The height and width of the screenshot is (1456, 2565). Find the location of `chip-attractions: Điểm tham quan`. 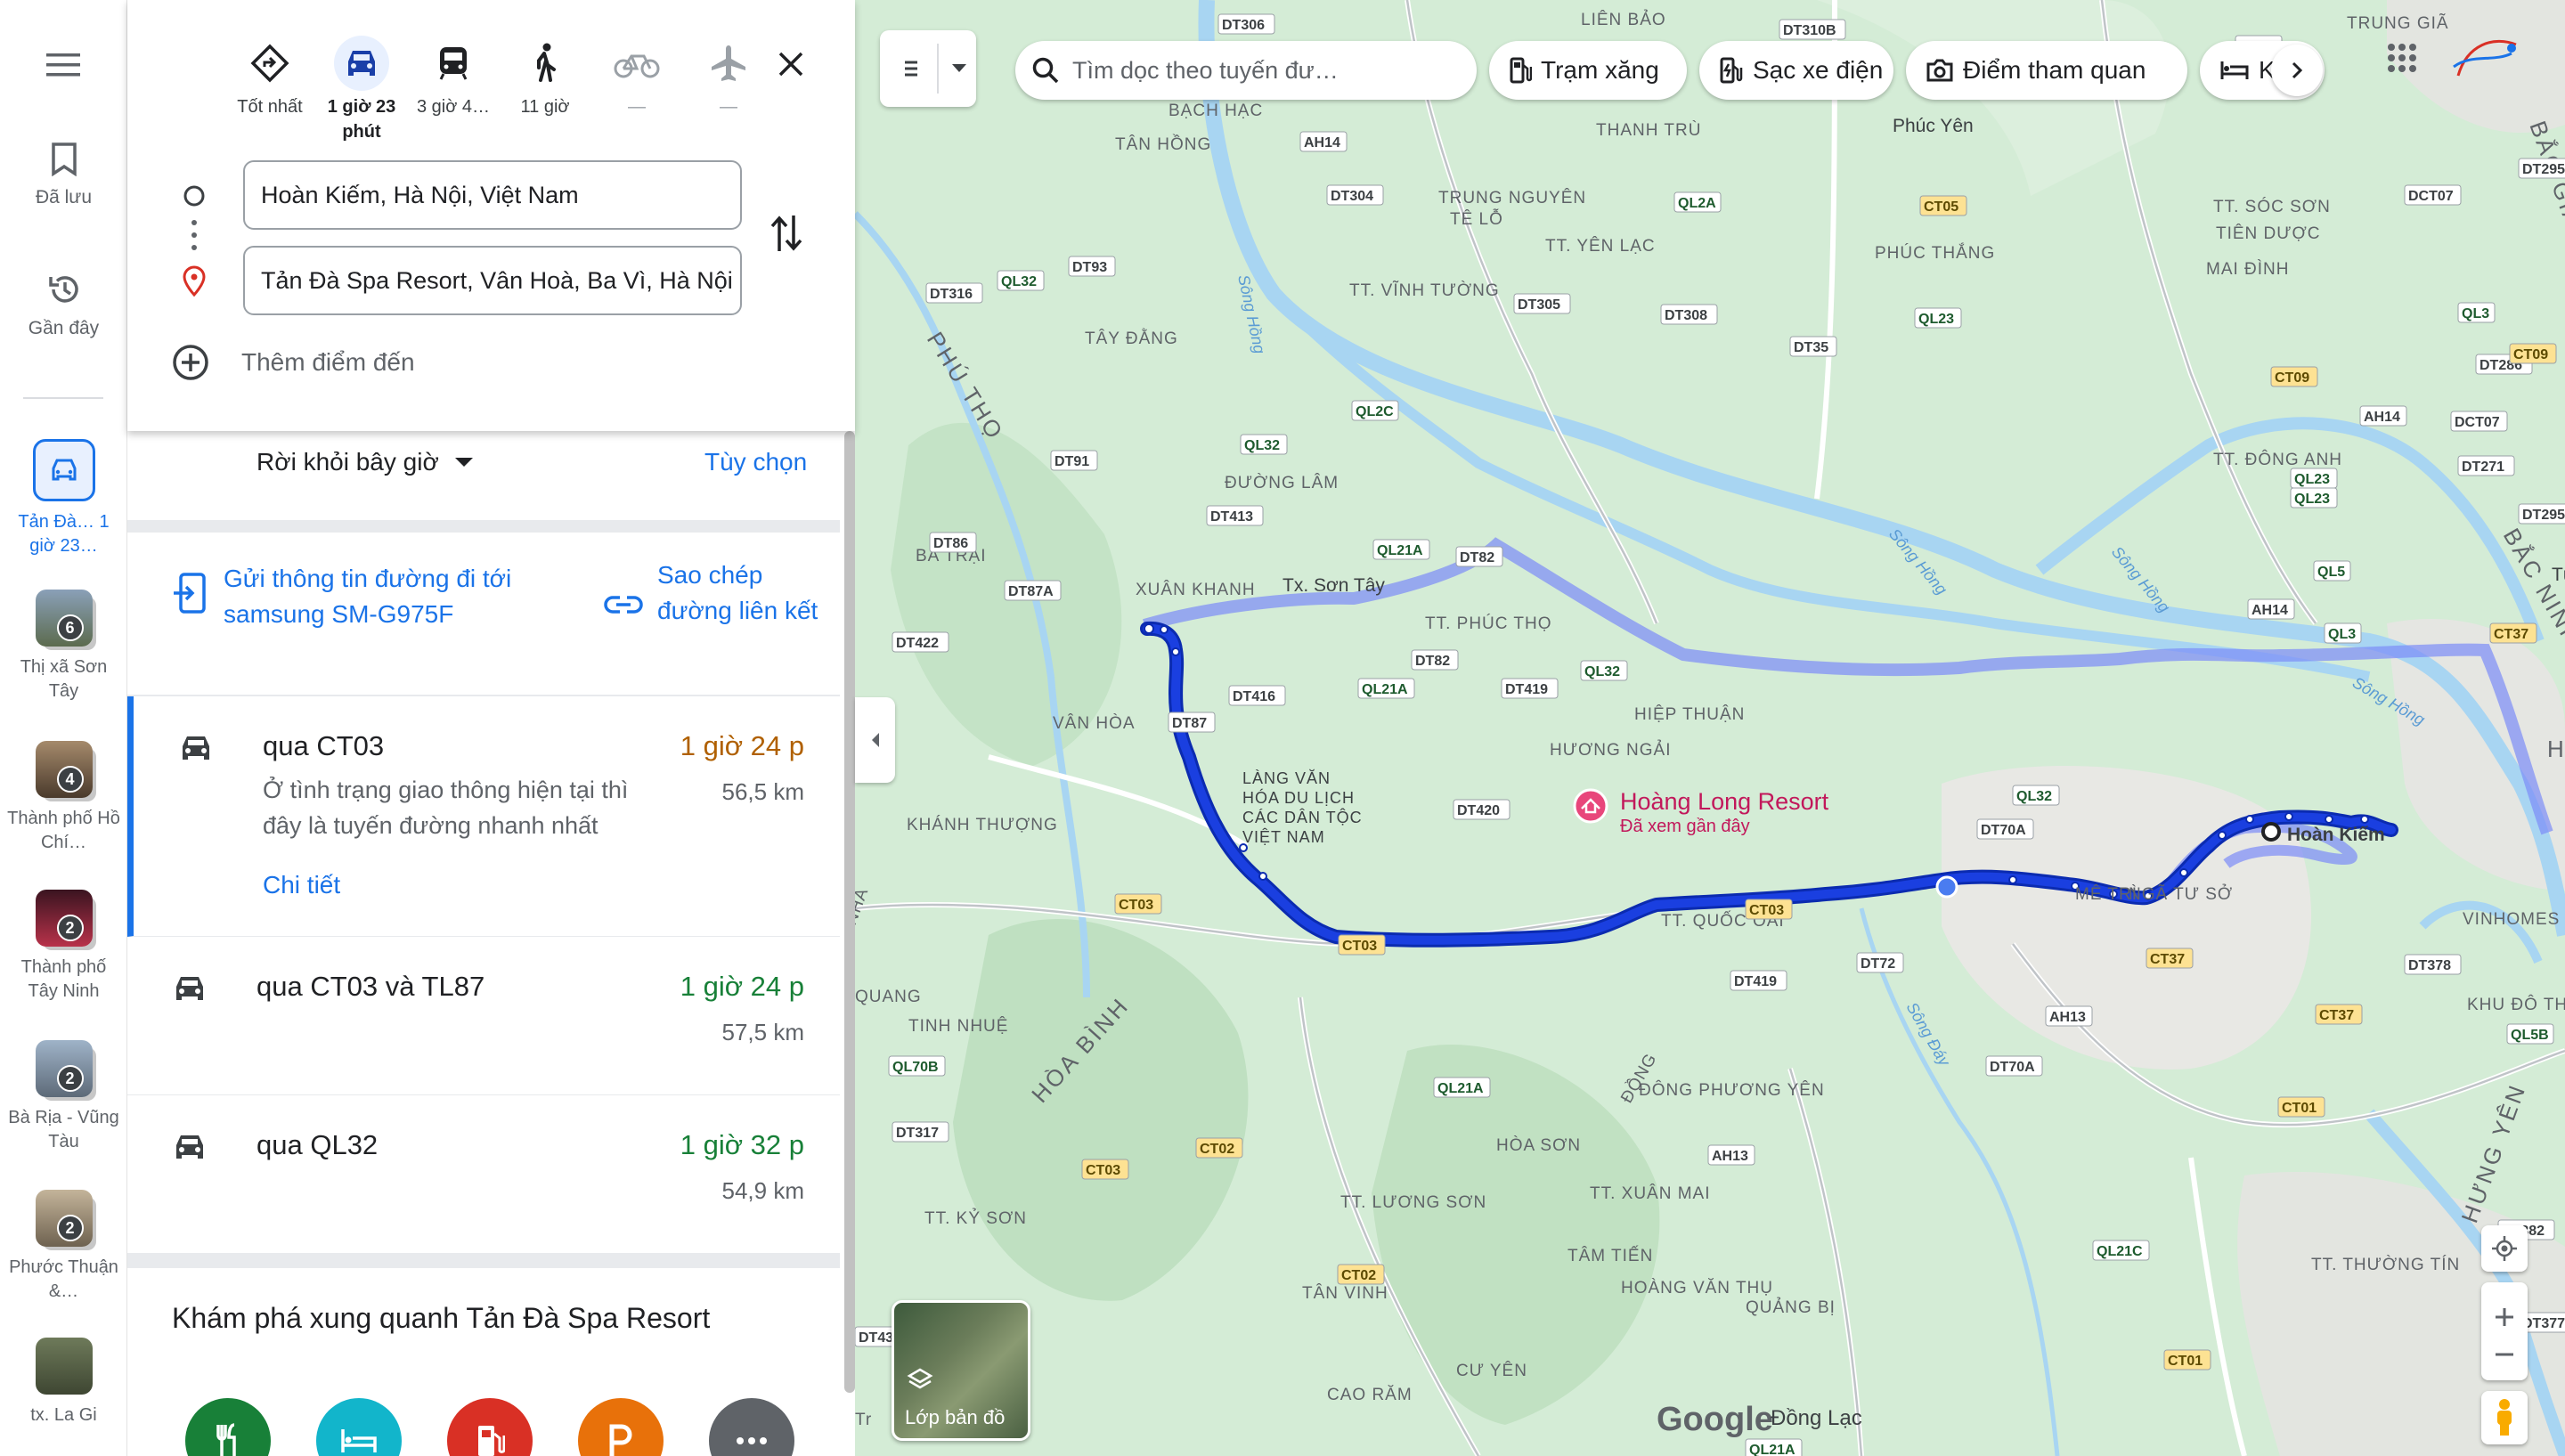

chip-attractions: Điểm tham quan is located at coordinates (2046, 70).